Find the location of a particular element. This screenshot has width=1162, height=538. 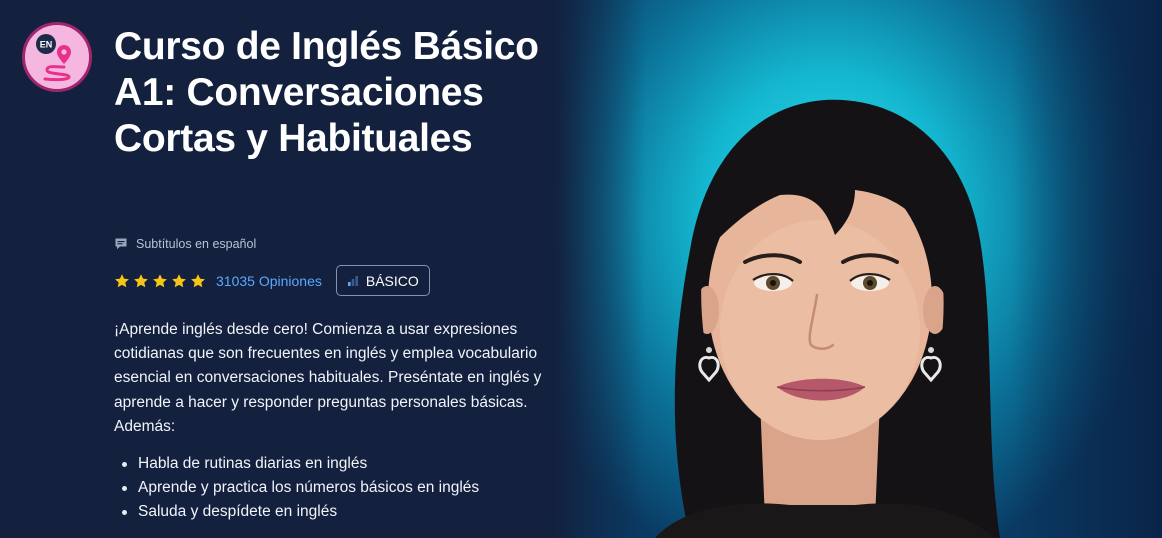

list-item: Saluda y despídete en inglés is located at coordinates (329, 512).